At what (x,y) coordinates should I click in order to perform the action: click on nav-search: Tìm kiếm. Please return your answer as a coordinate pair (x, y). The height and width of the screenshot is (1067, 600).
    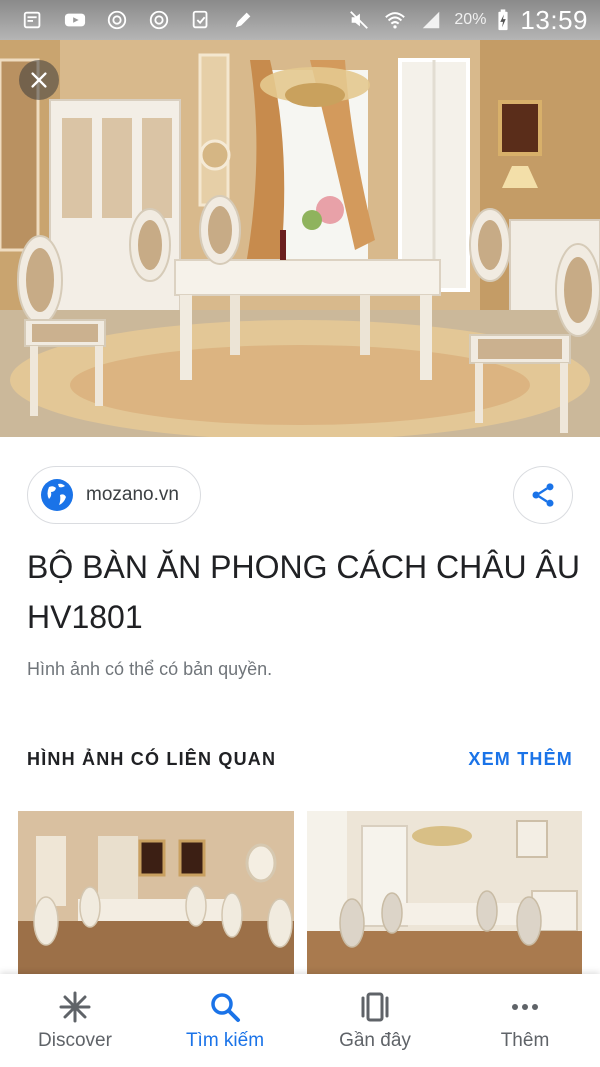
    Looking at the image, I should click on (225, 1020).